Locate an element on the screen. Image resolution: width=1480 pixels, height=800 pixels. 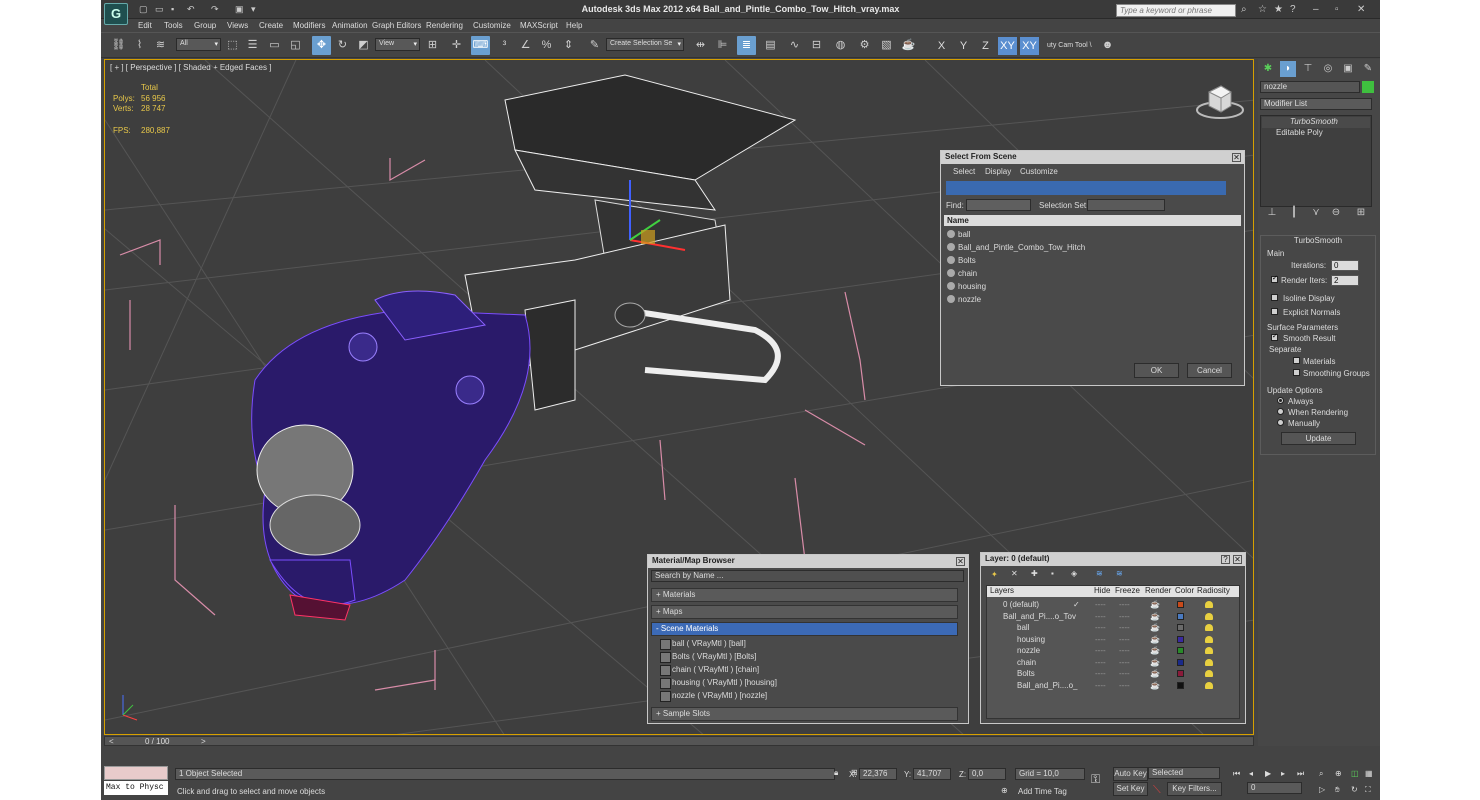
table-row: nozzle ---- ---- ☕ is located at coordinates (1116, 650).